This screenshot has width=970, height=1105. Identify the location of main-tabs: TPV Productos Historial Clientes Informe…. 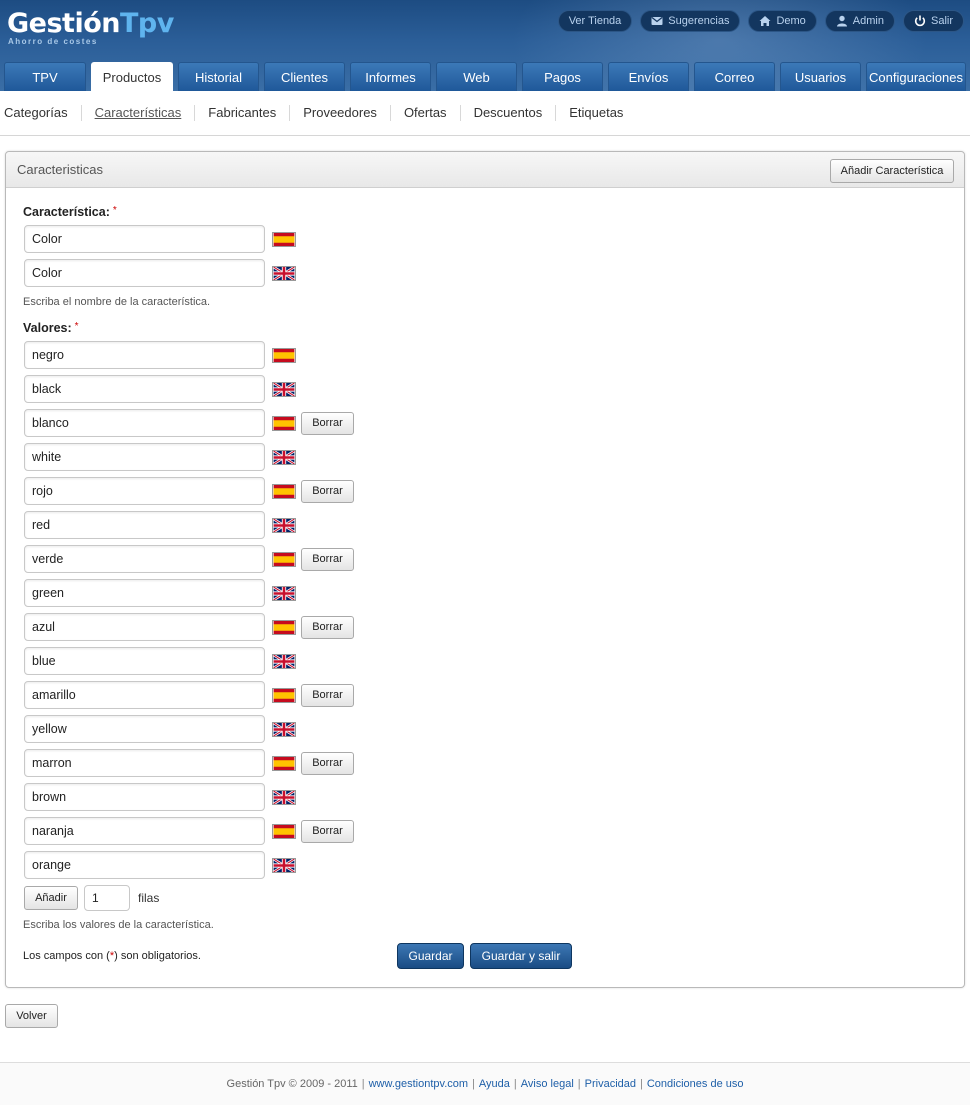
(485, 76).